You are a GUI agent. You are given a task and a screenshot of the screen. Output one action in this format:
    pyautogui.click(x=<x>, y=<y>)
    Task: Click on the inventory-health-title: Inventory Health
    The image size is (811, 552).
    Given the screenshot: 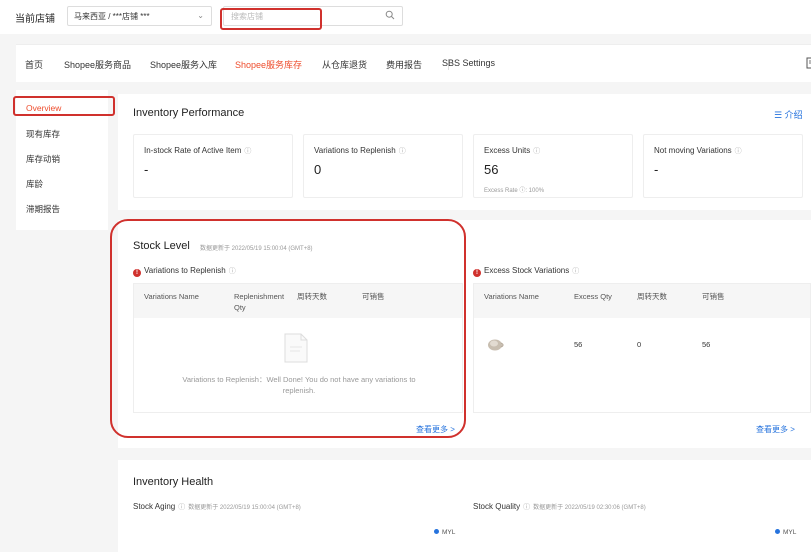 What is the action you would take?
    pyautogui.click(x=173, y=482)
    